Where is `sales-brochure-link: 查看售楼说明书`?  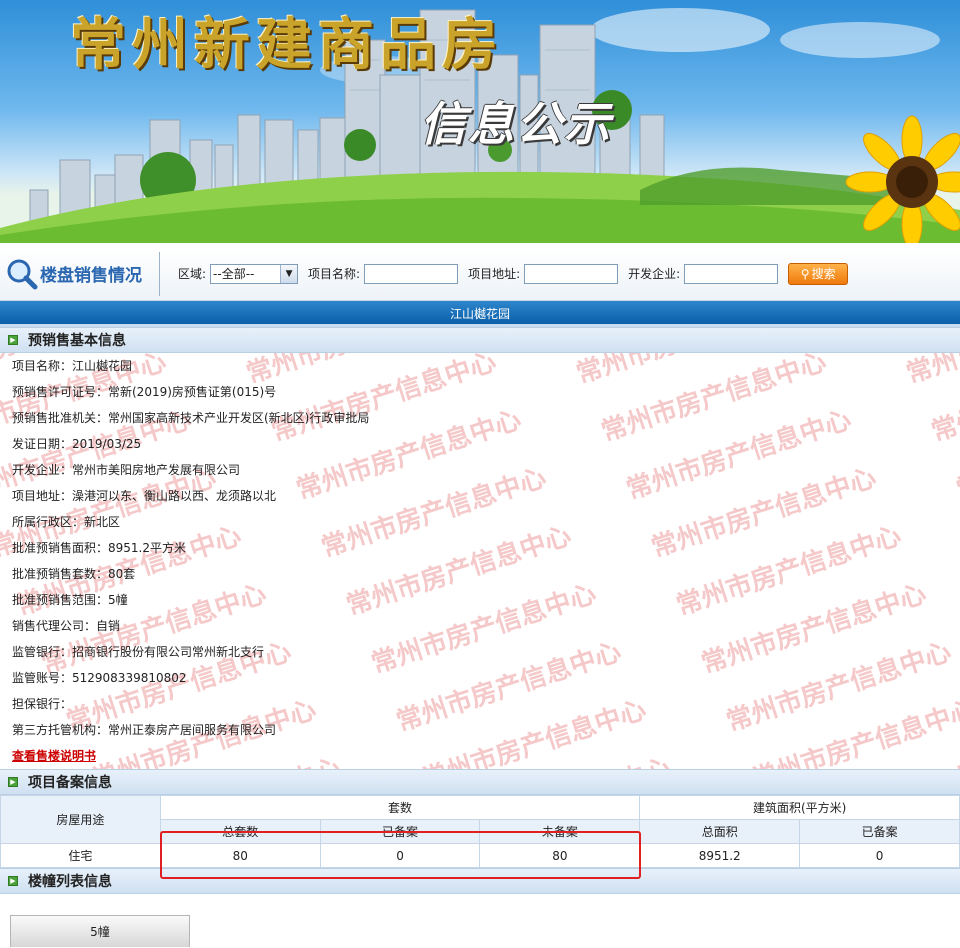 sales-brochure-link: 查看售楼说明书 is located at coordinates (486, 759).